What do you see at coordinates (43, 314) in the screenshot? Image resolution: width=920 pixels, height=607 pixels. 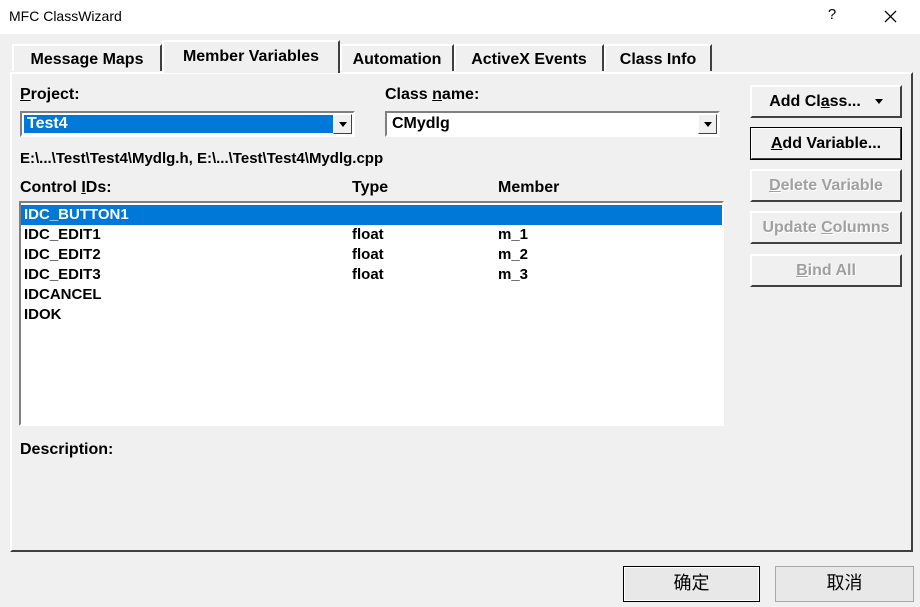 I see `control-id: IDOK` at bounding box center [43, 314].